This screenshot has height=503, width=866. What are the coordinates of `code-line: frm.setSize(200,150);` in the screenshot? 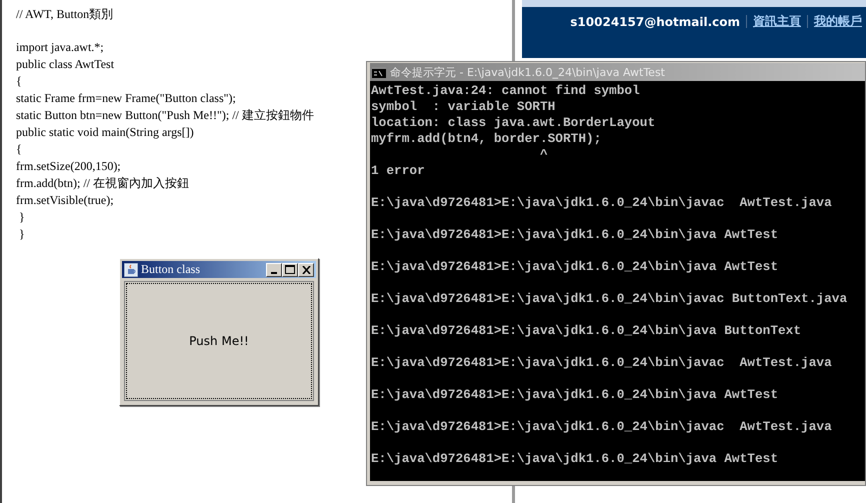 It's located at (68, 166).